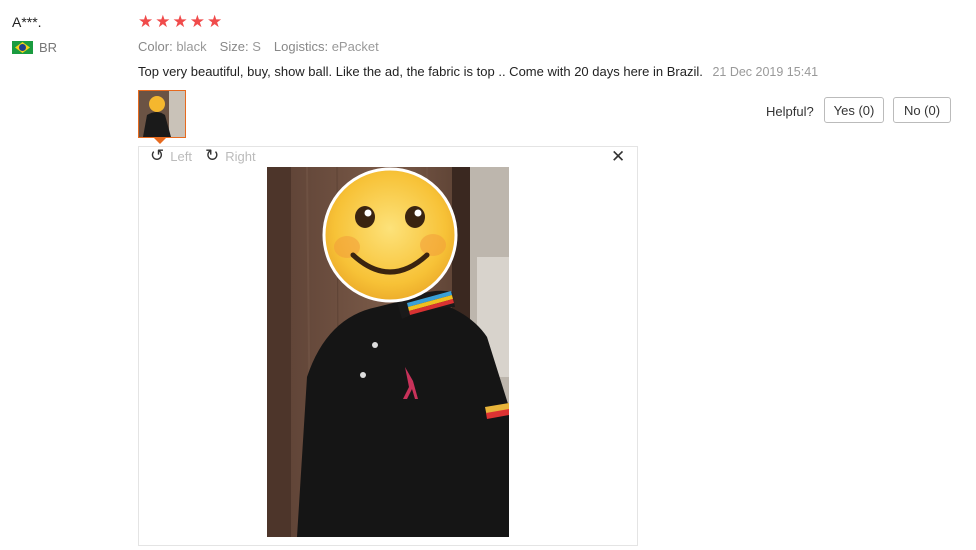 Image resolution: width=976 pixels, height=550 pixels. Describe the element at coordinates (48, 47) in the screenshot. I see `country-code: BR` at that location.